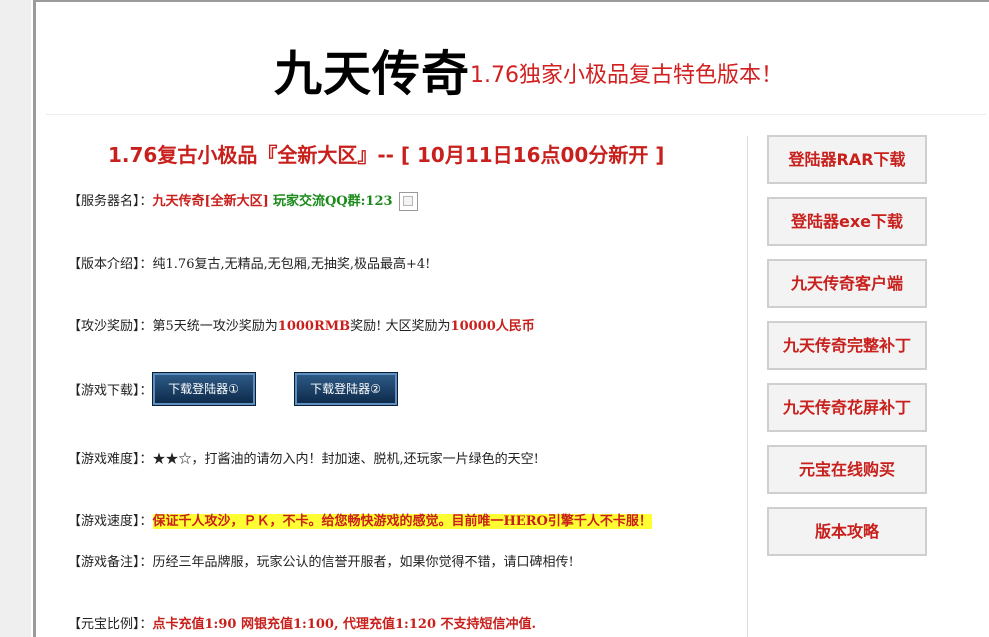 Image resolution: width=989 pixels, height=637 pixels. I want to click on site-header: 九天传奇 1.76独家小极品复古特色版本！, so click(516, 67).